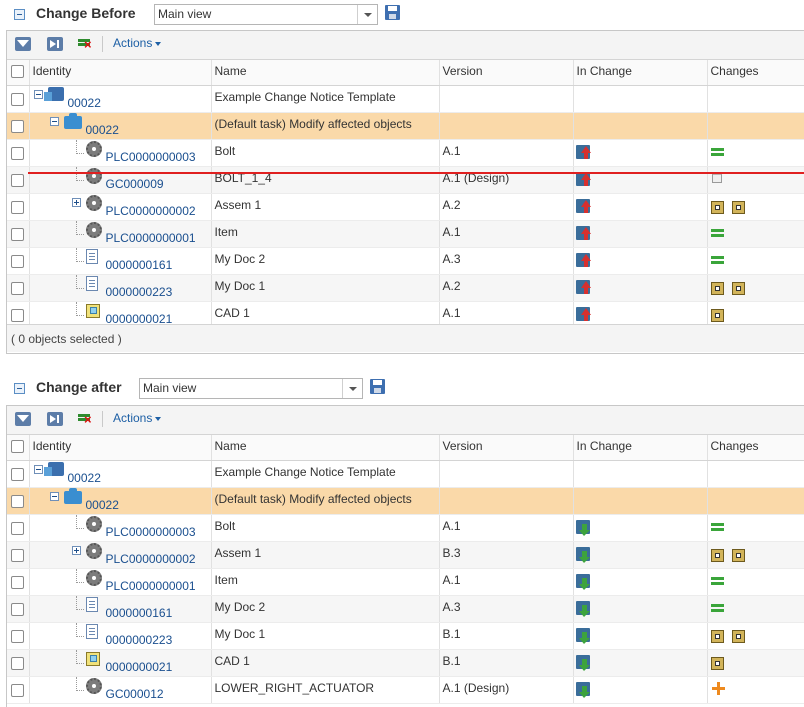  What do you see at coordinates (405, 690) in the screenshot?
I see `table-row: GC000012 LOWER_RIGHT_ACTUATOR A.1 (Design)` at bounding box center [405, 690].